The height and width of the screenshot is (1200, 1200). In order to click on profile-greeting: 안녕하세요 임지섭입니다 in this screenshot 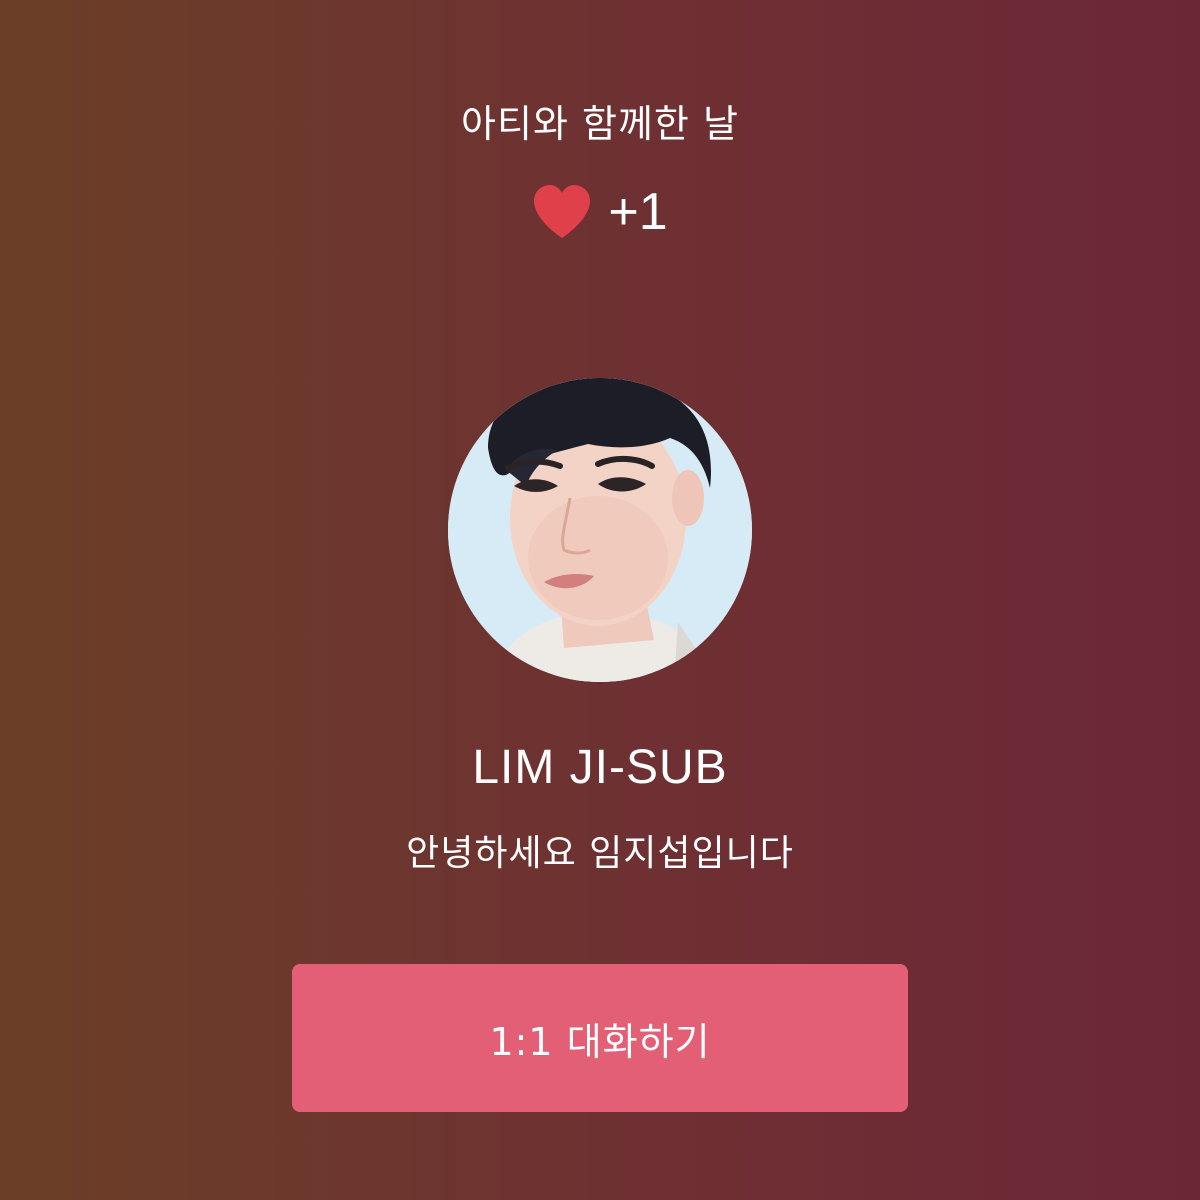, I will do `click(600, 853)`.